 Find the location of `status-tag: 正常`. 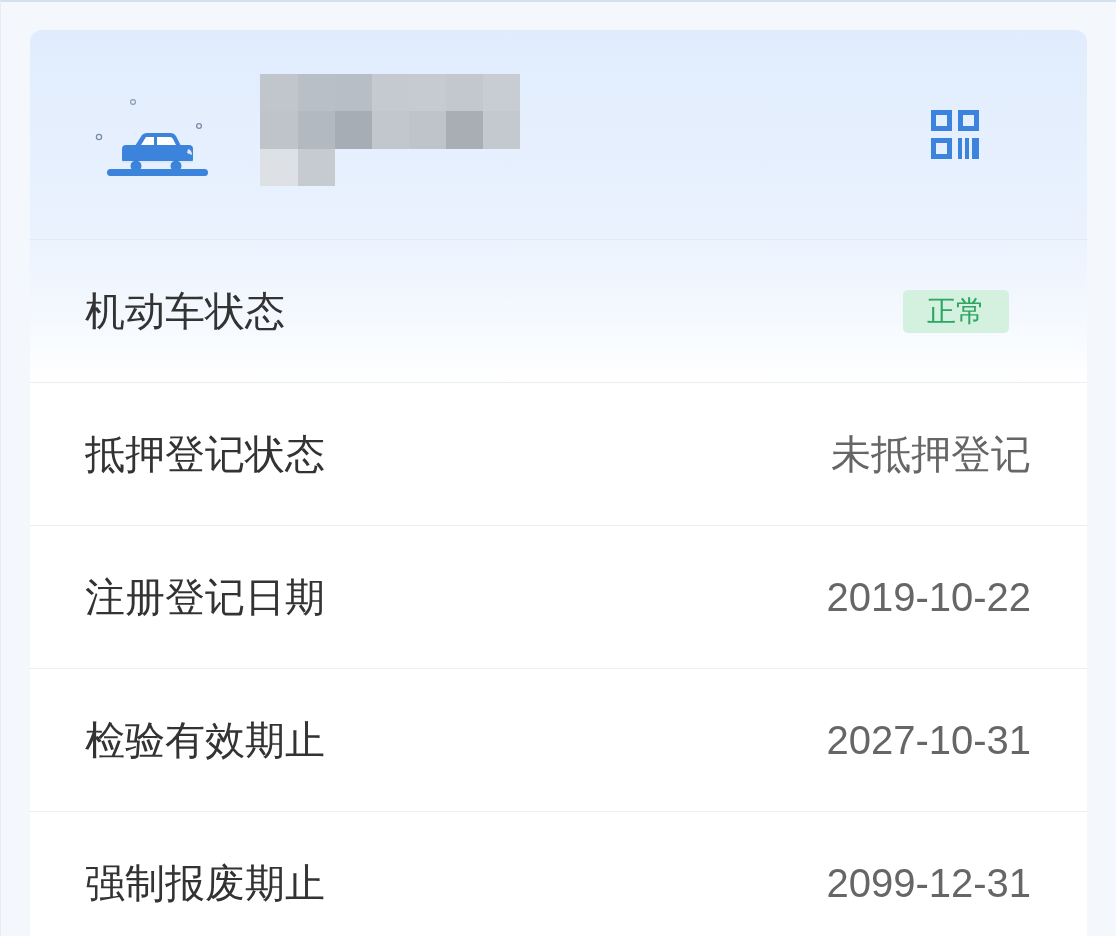

status-tag: 正常 is located at coordinates (956, 311).